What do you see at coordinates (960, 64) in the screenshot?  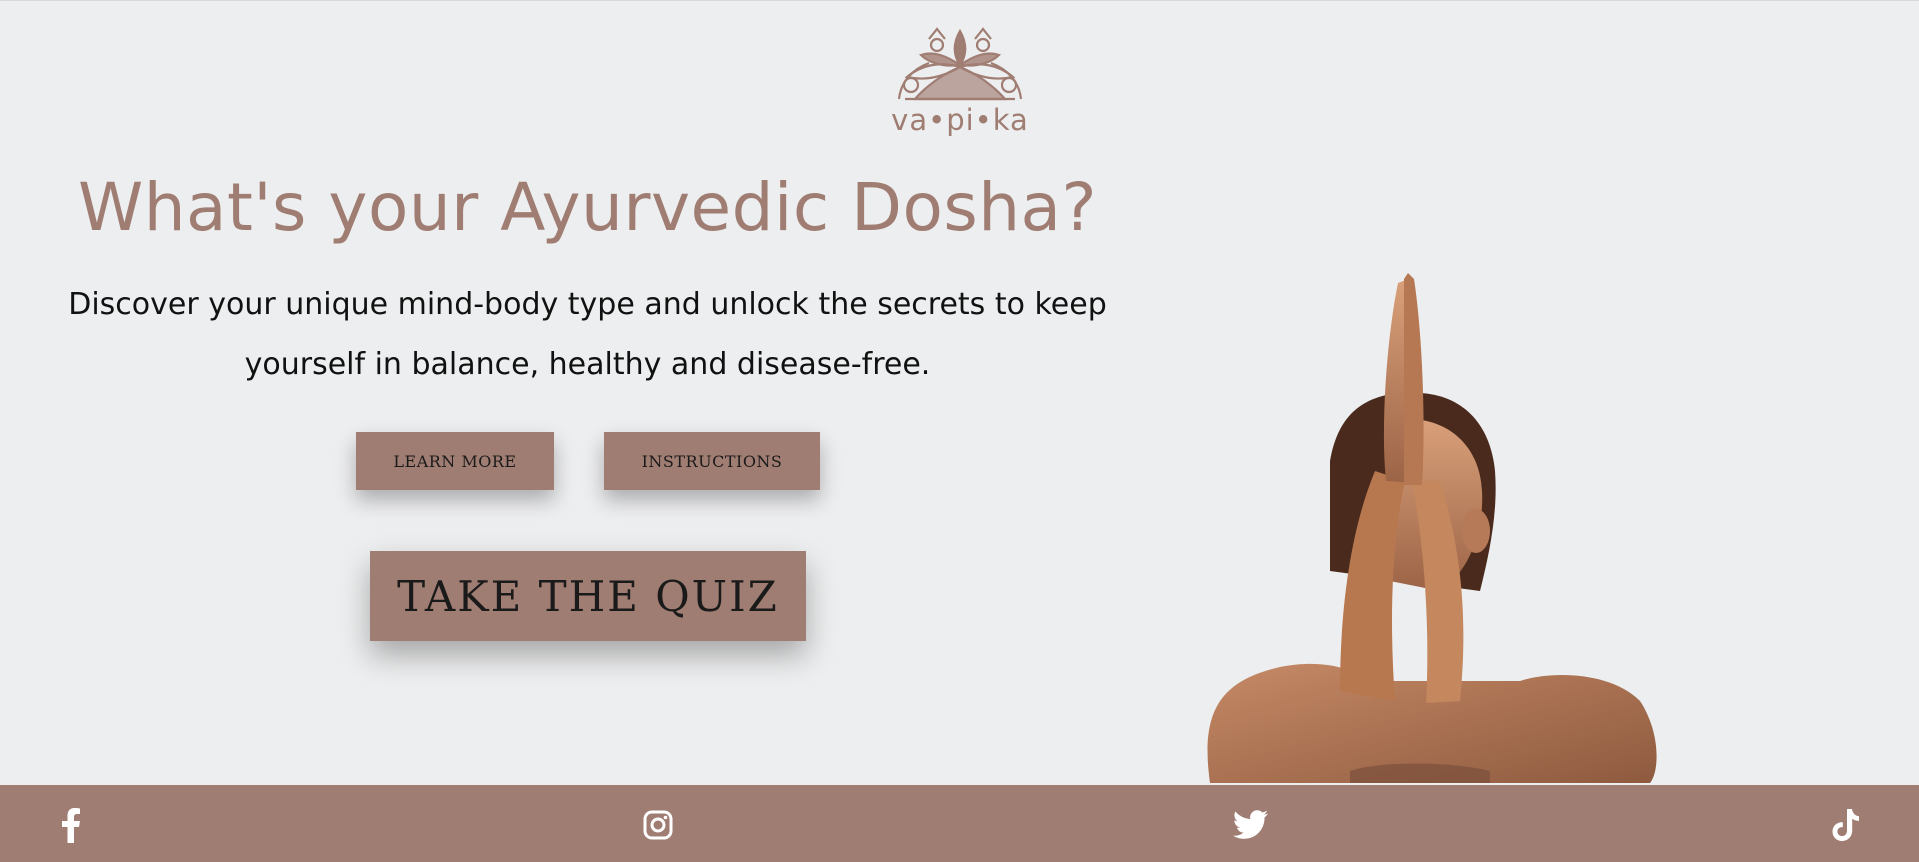 I see `mandala-lotus-icon` at bounding box center [960, 64].